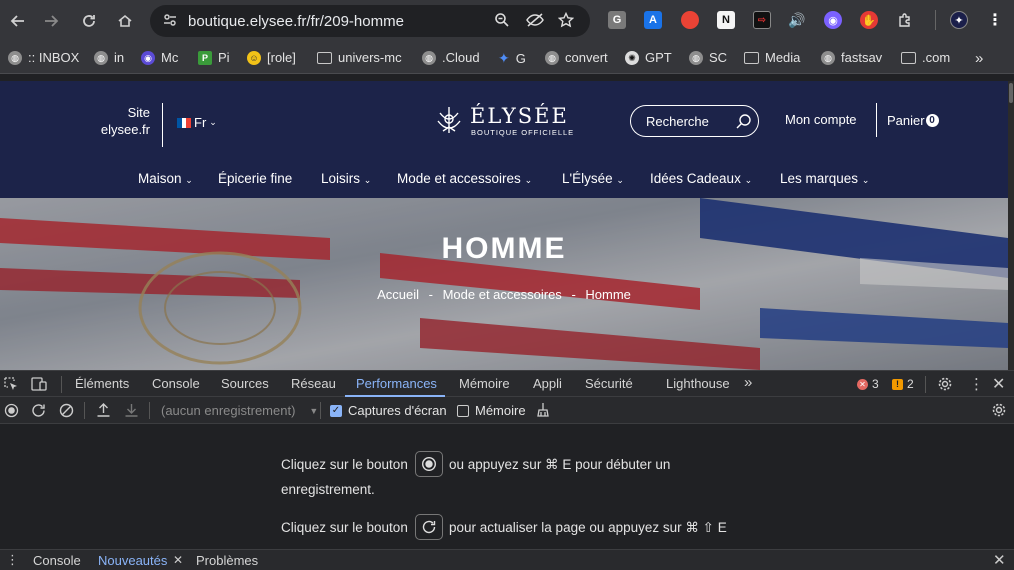 Image resolution: width=1014 pixels, height=570 pixels. Describe the element at coordinates (197, 122) in the screenshot. I see `language-selector: Fr ⌄` at that location.